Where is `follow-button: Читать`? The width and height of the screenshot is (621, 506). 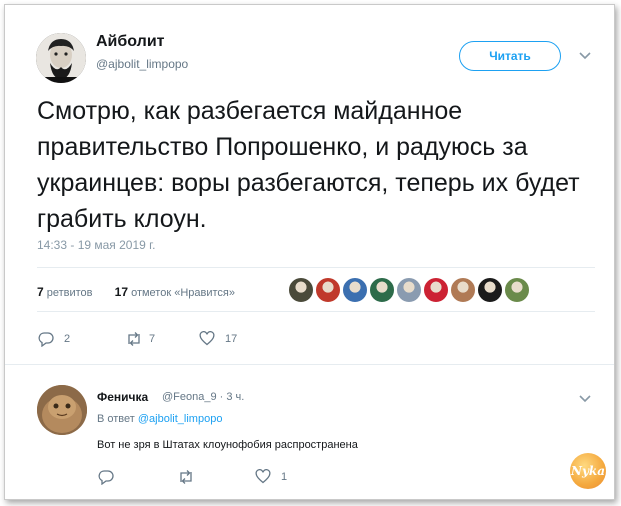
follow-button: Читать is located at coordinates (510, 56).